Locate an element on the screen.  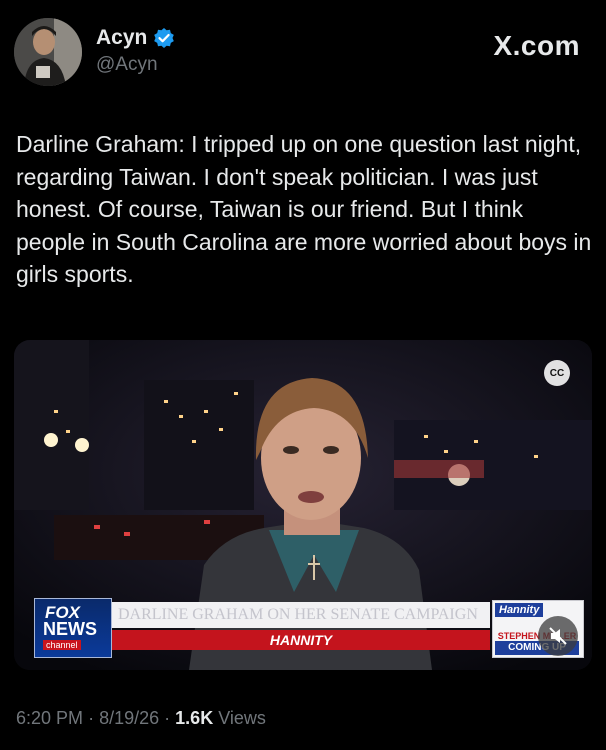
source-logo: X.com is located at coordinates (536, 45).